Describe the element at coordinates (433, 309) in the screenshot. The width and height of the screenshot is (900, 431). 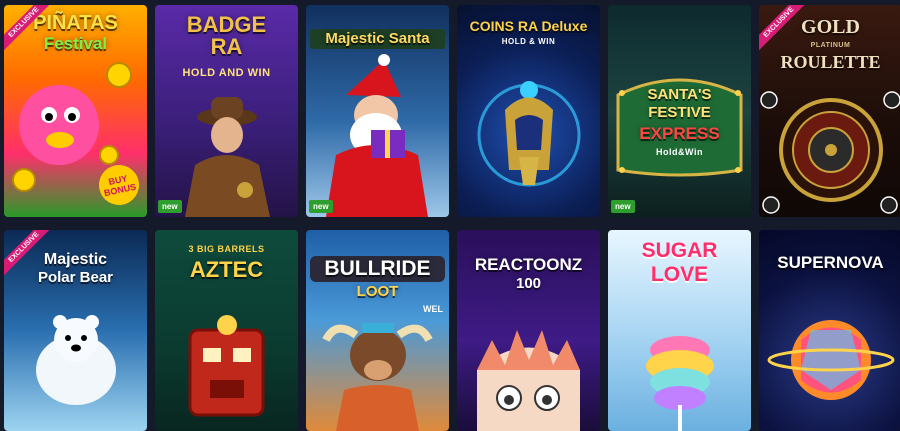
I see `sign-text: WEL` at that location.